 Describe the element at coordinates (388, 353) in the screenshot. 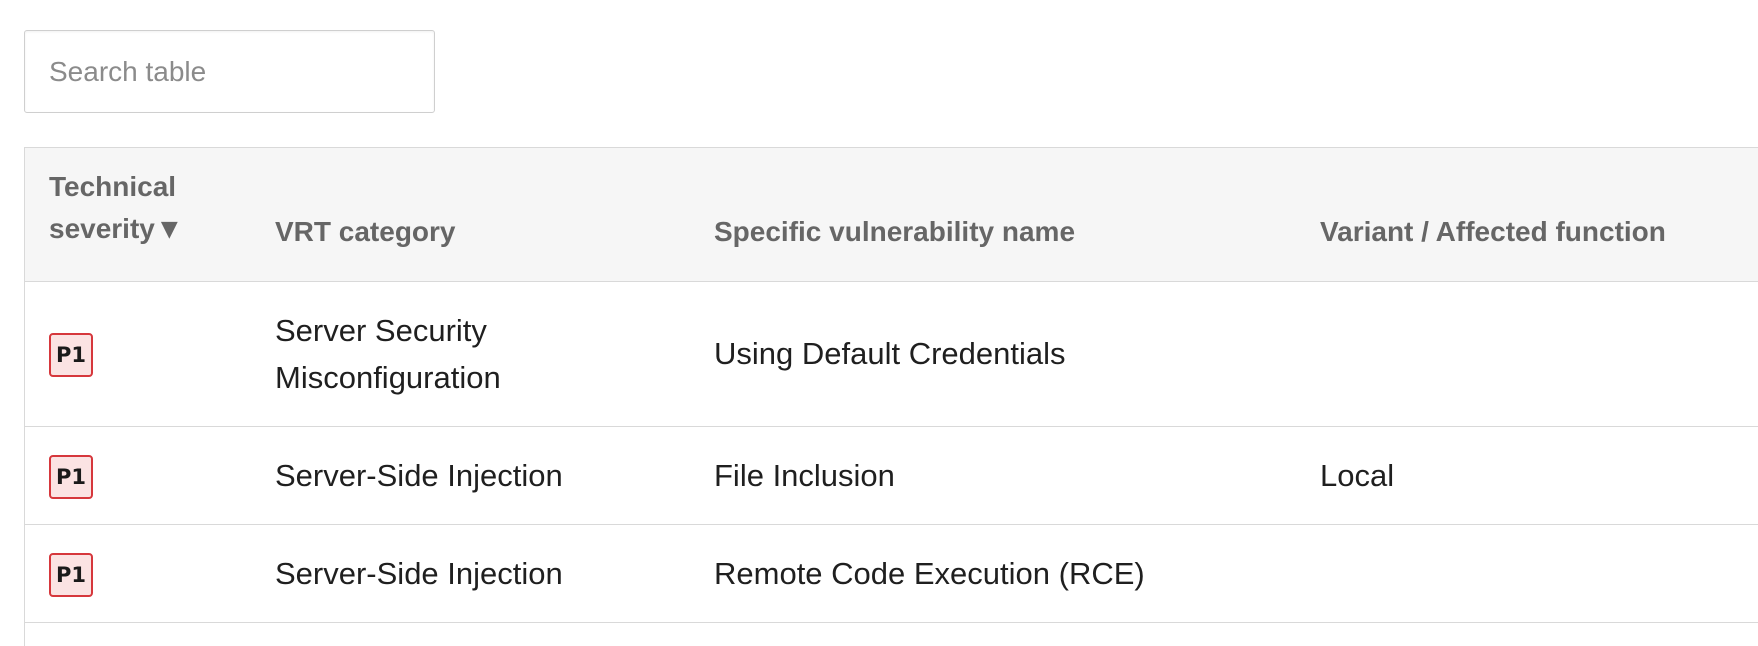

I see `vrt-category-text: Server Security Misconfiguration` at that location.